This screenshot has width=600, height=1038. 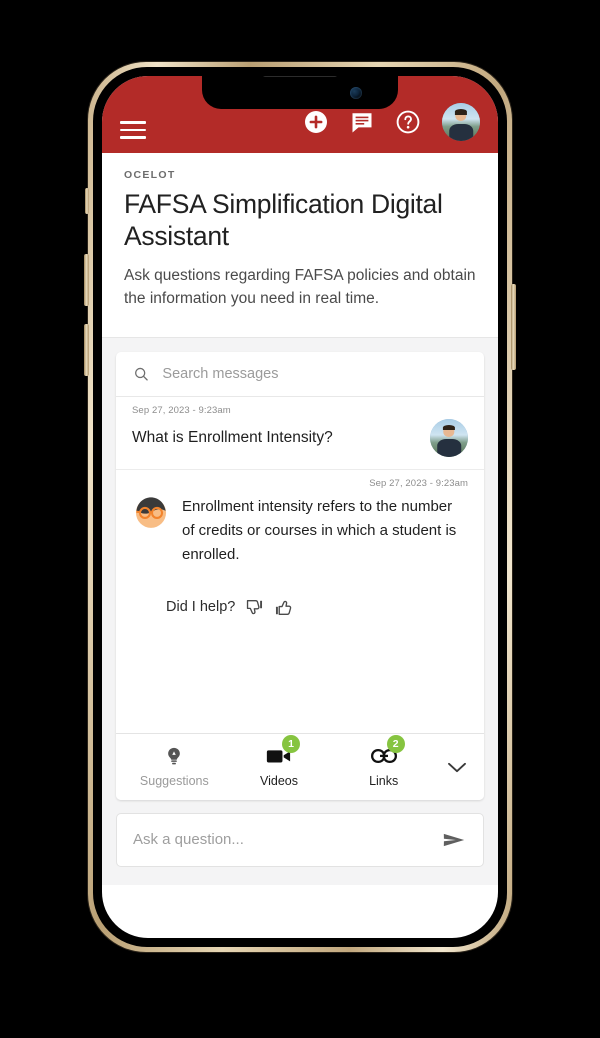 What do you see at coordinates (384, 780) in the screenshot?
I see `tab-label: Links` at bounding box center [384, 780].